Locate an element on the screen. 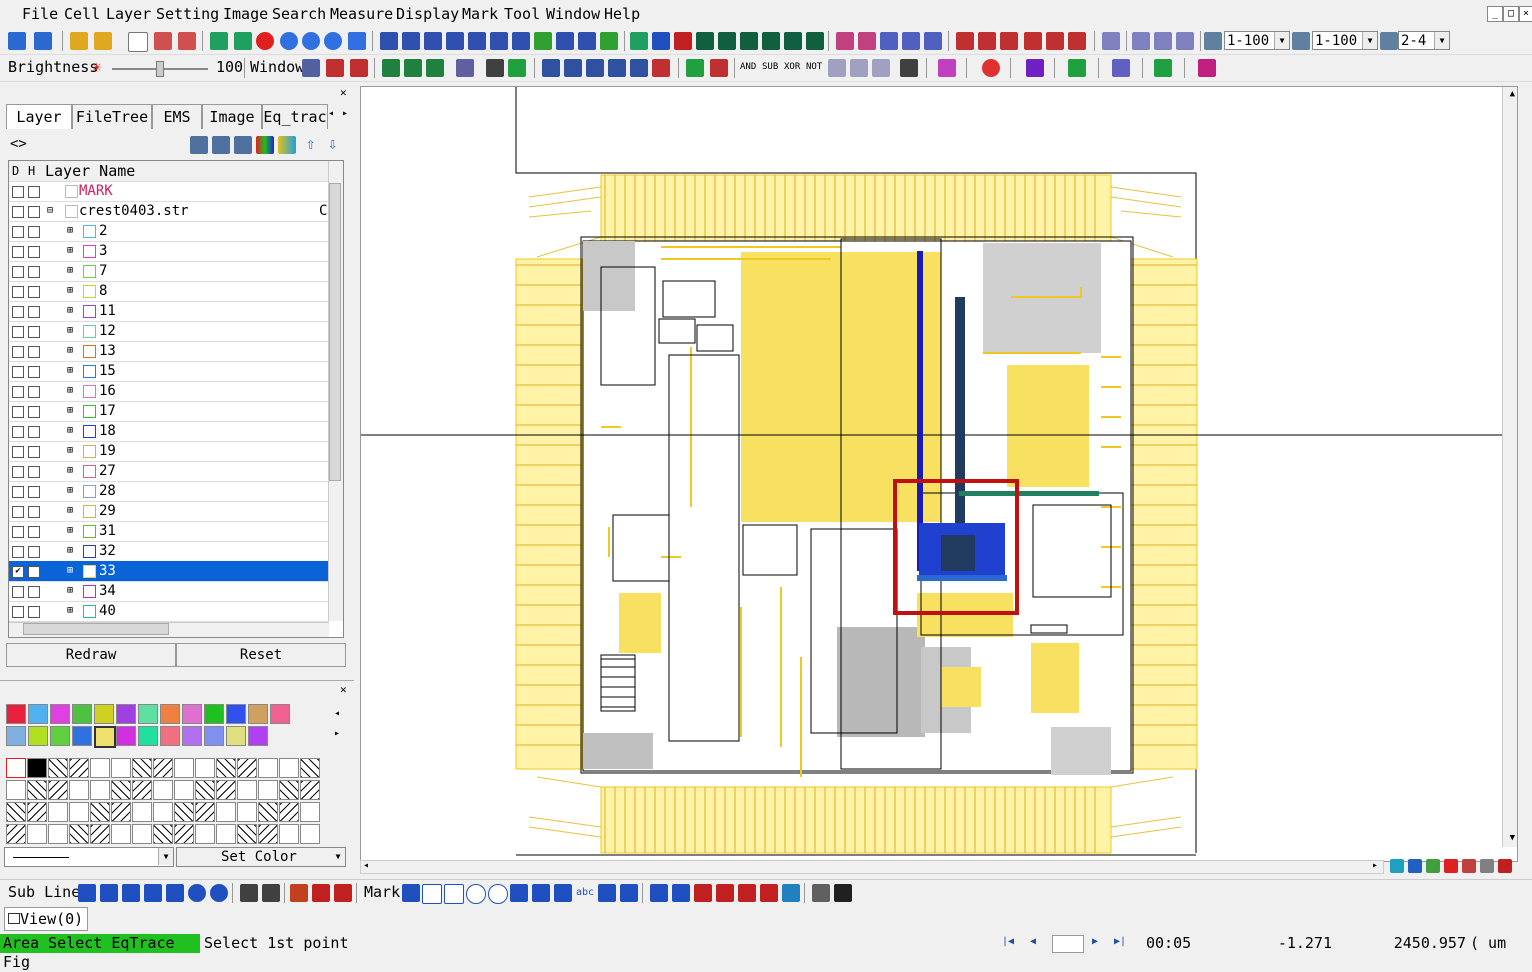 This screenshot has width=1532, height=972. view-font-icon is located at coordinates (1451, 866).